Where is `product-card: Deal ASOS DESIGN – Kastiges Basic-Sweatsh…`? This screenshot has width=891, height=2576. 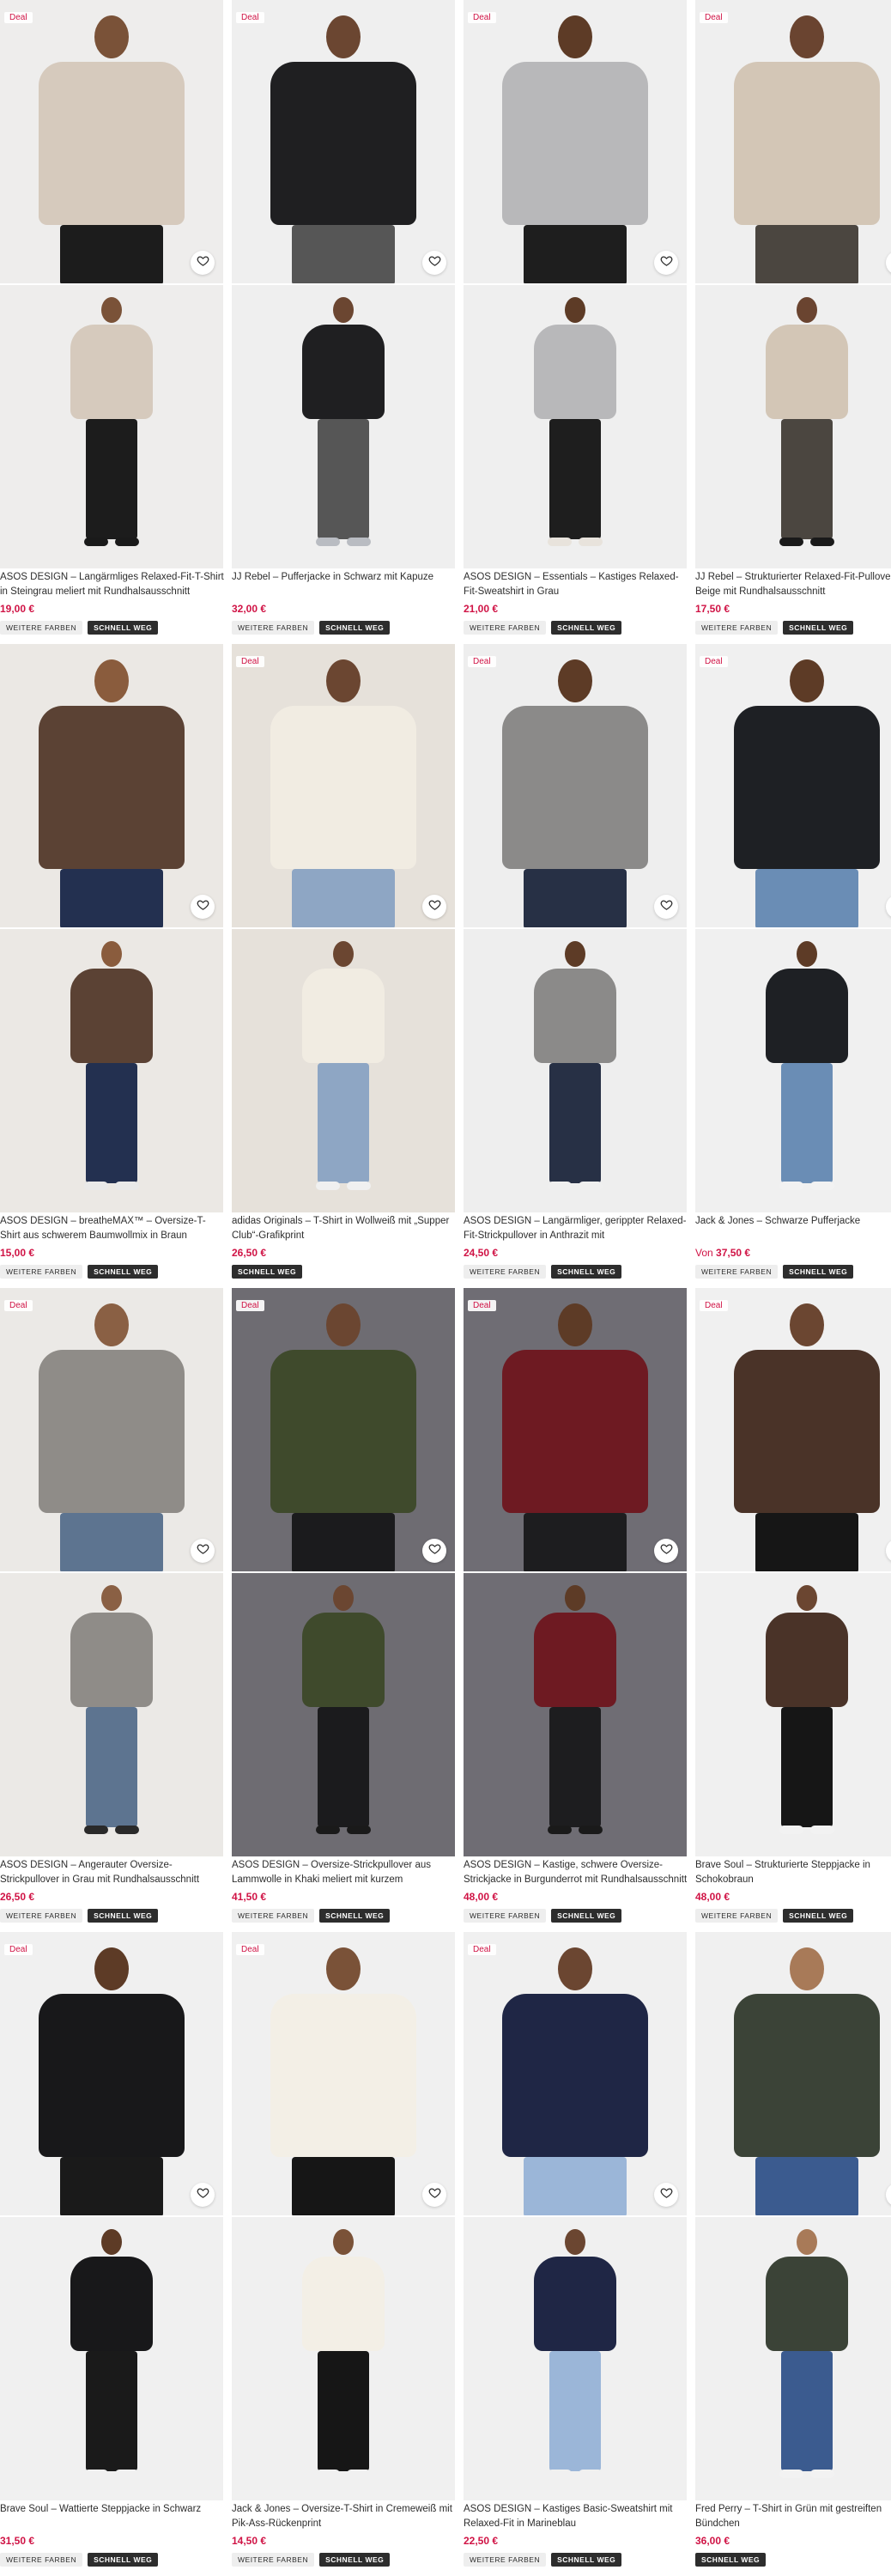 product-card: Deal ASOS DESIGN – Kastiges Basic-Sweatsh… is located at coordinates (575, 2252).